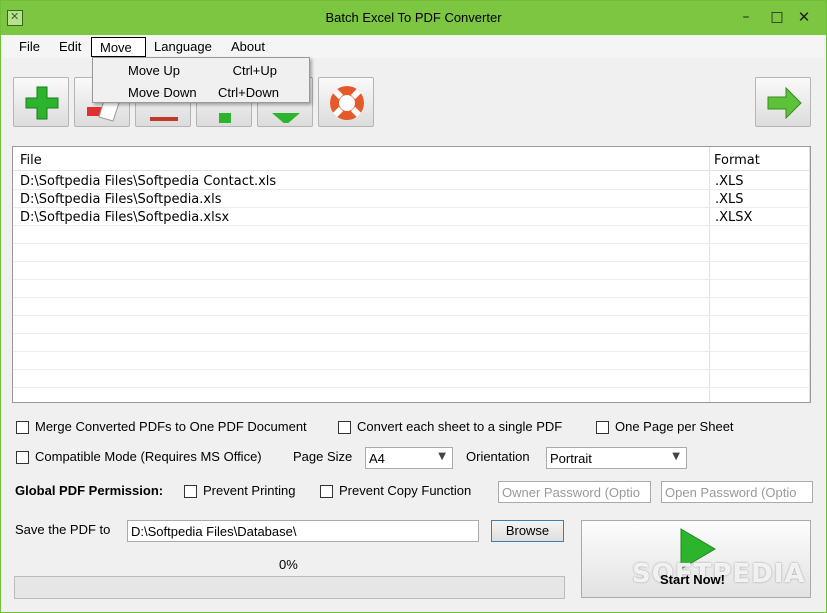 This screenshot has height=613, width=827. Describe the element at coordinates (254, 70) in the screenshot. I see `move-up-shortcut: Ctrl+Up` at that location.